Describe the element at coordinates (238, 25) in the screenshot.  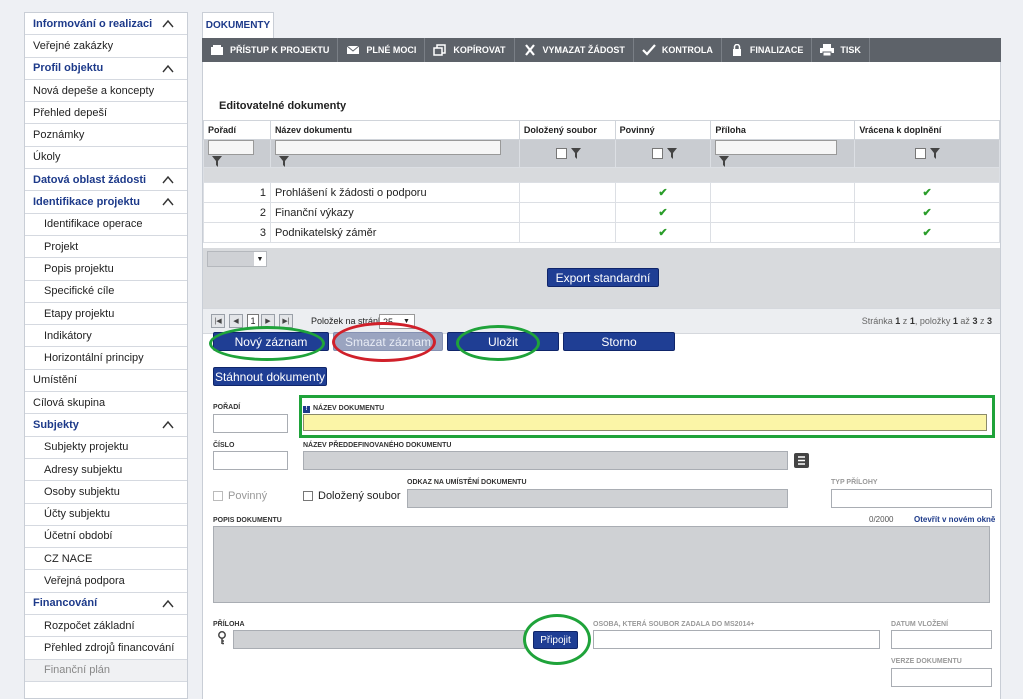
I see `tab-dokumenty: DOKUMENTY` at that location.